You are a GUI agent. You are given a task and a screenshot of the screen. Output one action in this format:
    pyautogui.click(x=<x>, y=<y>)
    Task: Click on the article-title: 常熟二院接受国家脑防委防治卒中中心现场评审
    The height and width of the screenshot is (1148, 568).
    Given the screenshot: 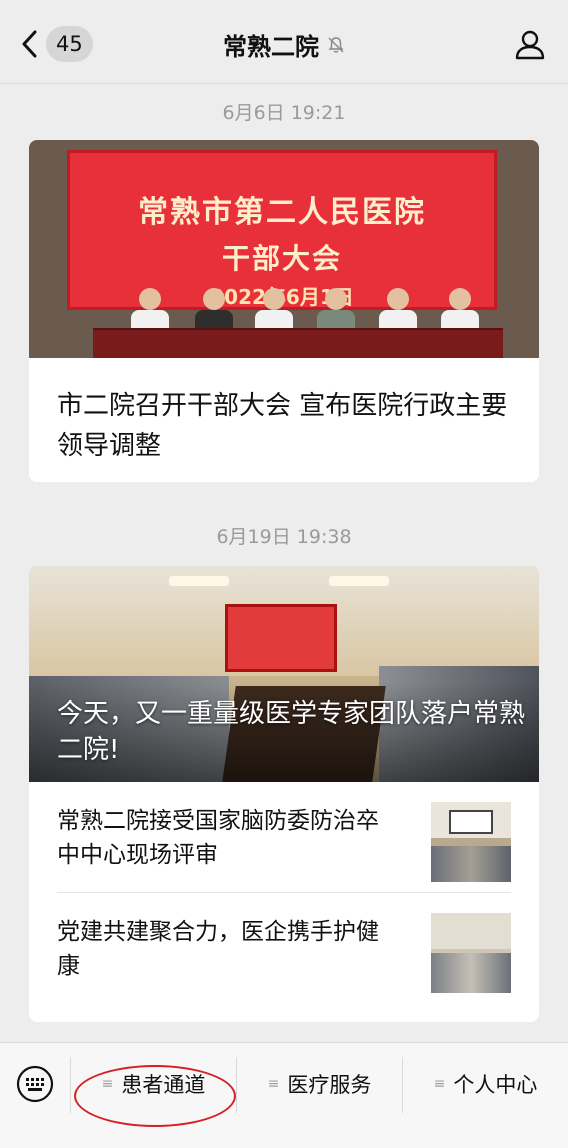 What is the action you would take?
    pyautogui.click(x=218, y=838)
    